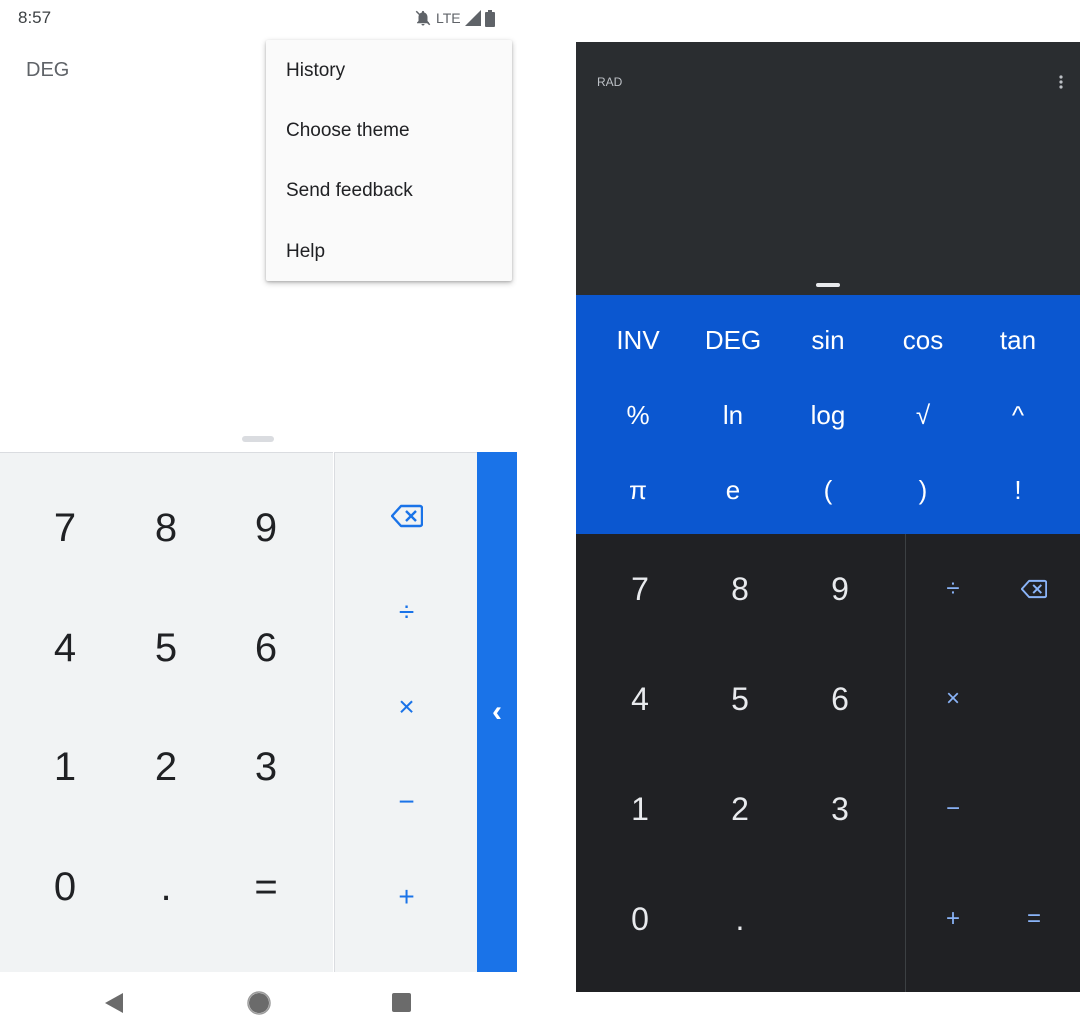  What do you see at coordinates (733, 490) in the screenshot?
I see `key-e: e` at bounding box center [733, 490].